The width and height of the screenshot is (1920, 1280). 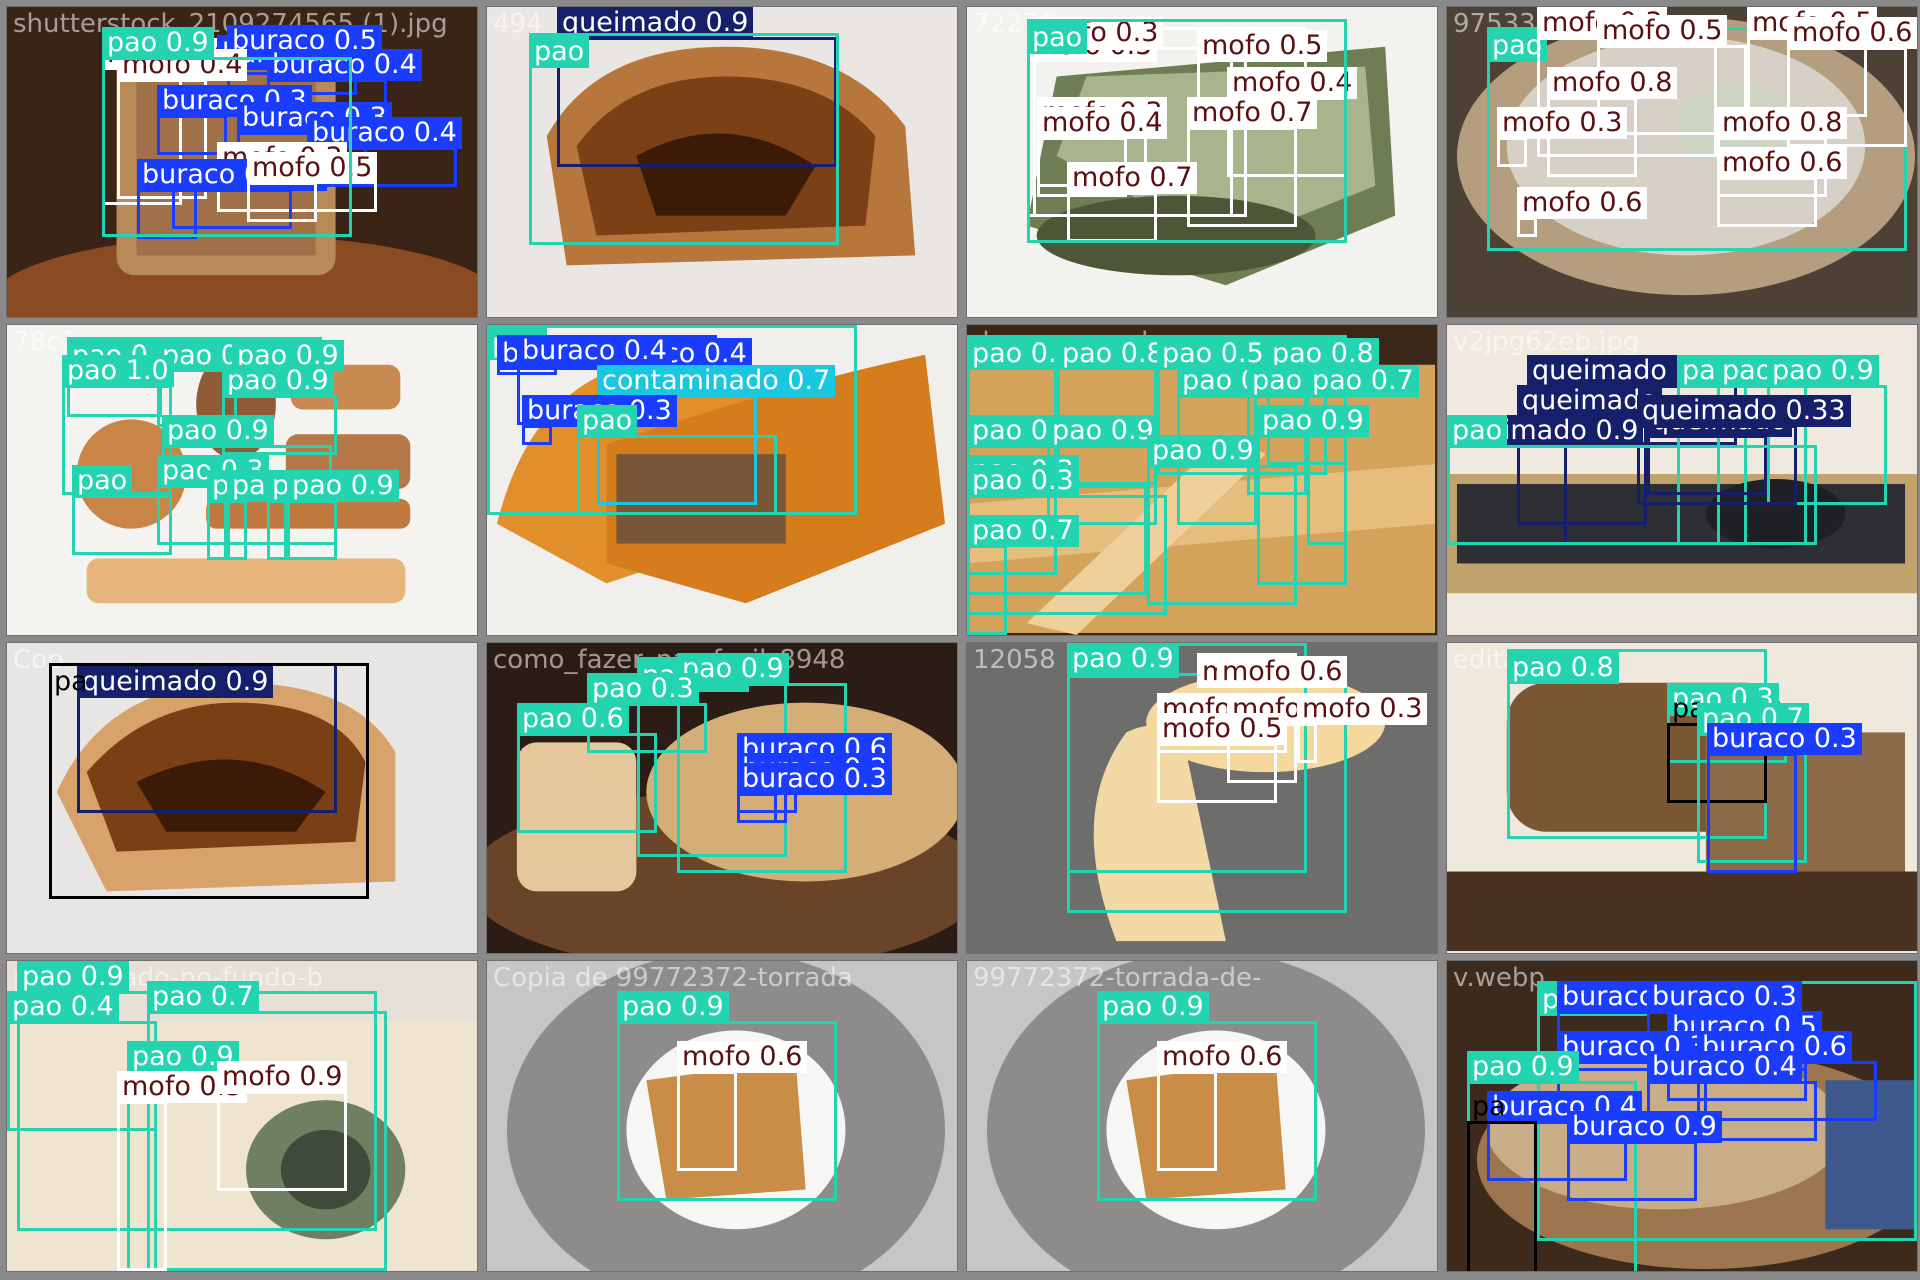 What do you see at coordinates (118, 371) in the screenshot?
I see `detection-label: pao 1.0` at bounding box center [118, 371].